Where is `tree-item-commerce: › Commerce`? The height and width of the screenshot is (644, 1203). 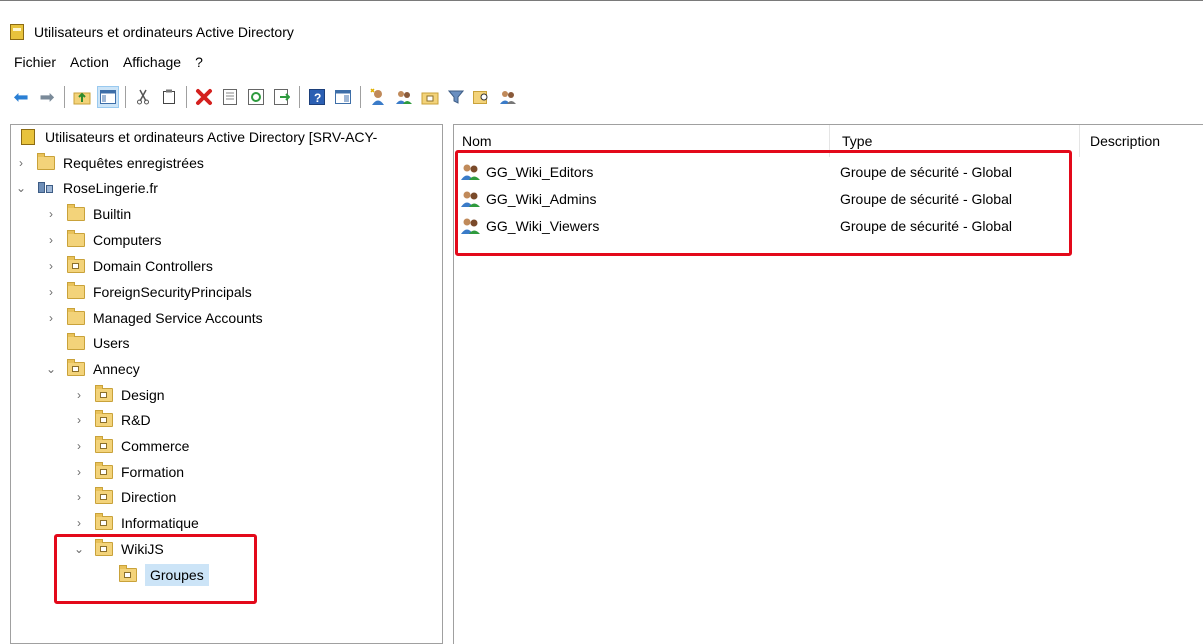
tree-item-commerce: › Commerce is located at coordinates (131, 446).